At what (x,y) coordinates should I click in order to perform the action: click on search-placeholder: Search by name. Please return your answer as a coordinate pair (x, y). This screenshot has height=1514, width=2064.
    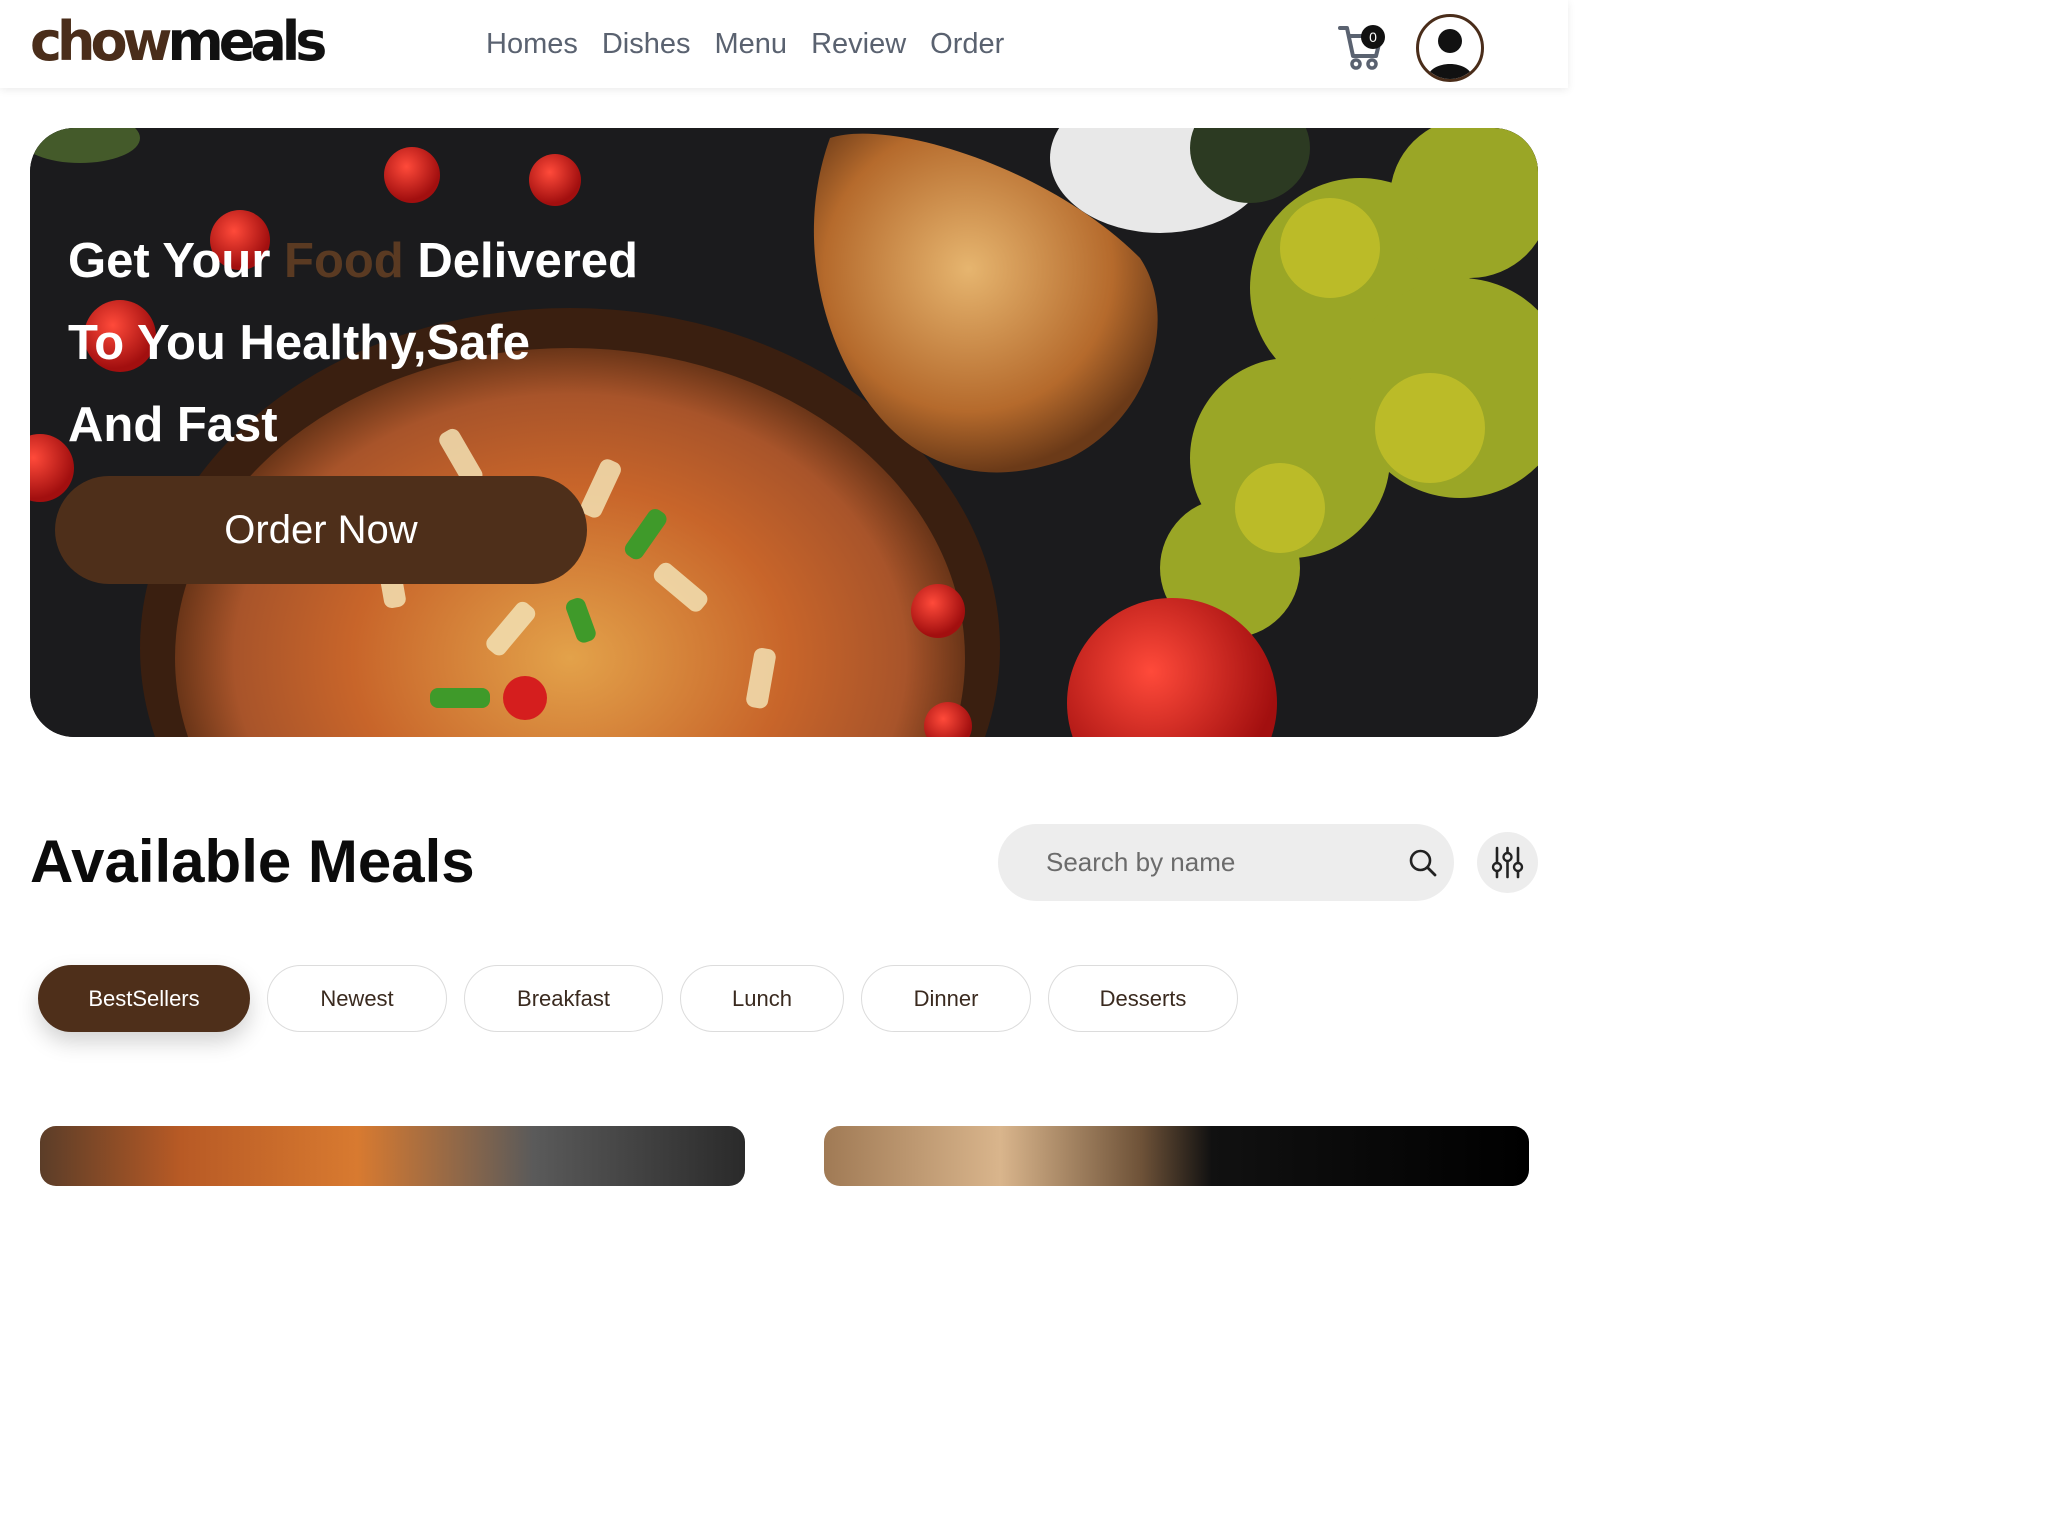
    Looking at the image, I should click on (1141, 862).